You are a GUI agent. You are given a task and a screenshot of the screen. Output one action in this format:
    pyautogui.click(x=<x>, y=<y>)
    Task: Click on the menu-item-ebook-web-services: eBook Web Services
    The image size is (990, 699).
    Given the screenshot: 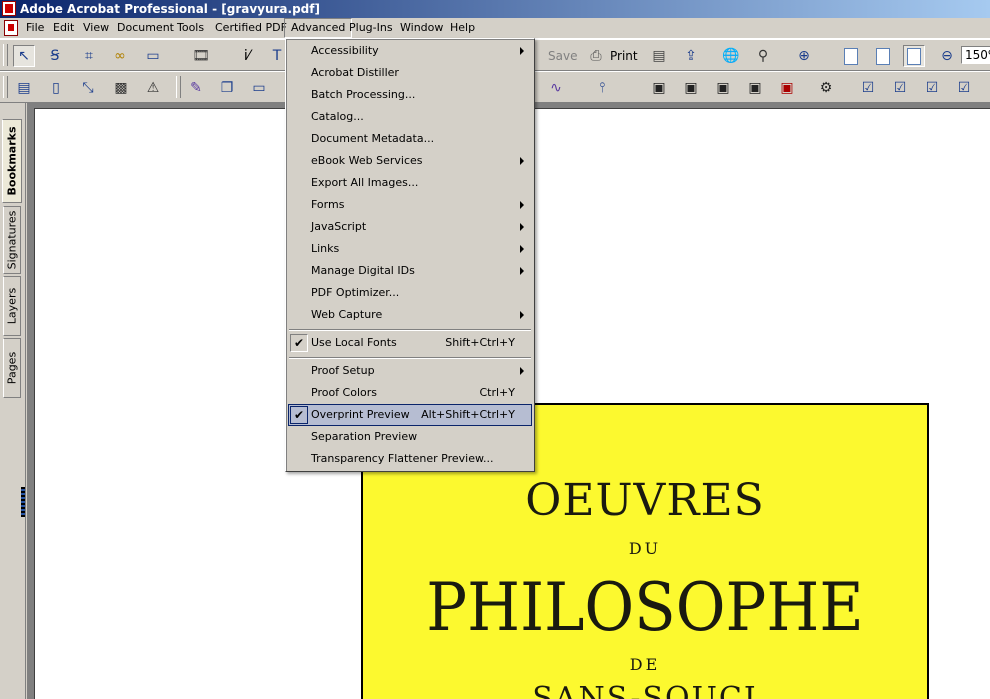 What is the action you would take?
    pyautogui.click(x=410, y=161)
    